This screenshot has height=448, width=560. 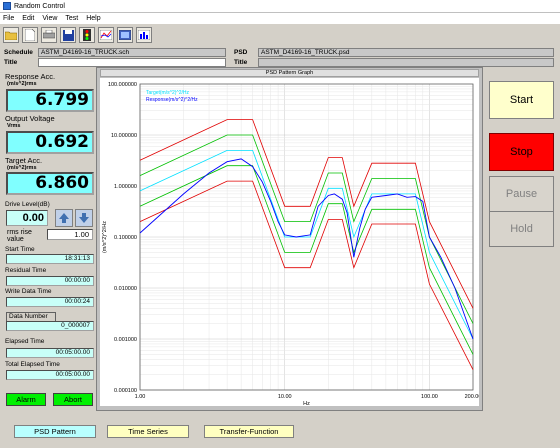 I want to click on schedule-field: ASTM_D4169-16_TRUCK.sch, so click(x=132, y=52).